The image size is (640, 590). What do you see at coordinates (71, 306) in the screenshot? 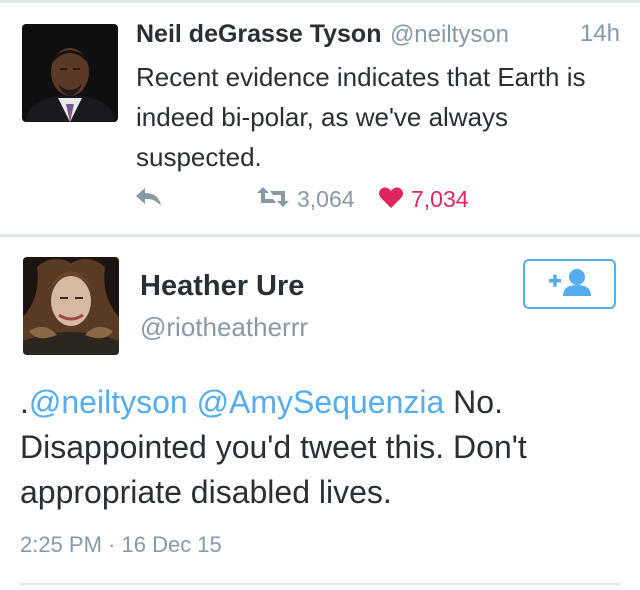
I see `avatar-heather-ure` at bounding box center [71, 306].